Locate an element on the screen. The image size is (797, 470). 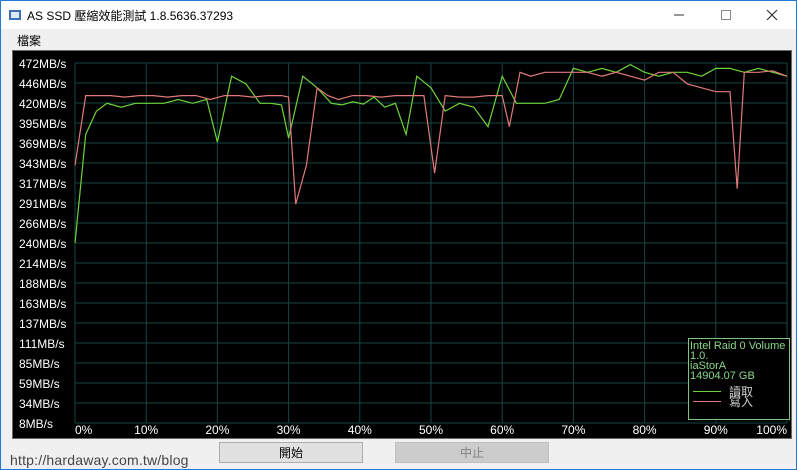
x-tick-label: 30% is located at coordinates (289, 430).